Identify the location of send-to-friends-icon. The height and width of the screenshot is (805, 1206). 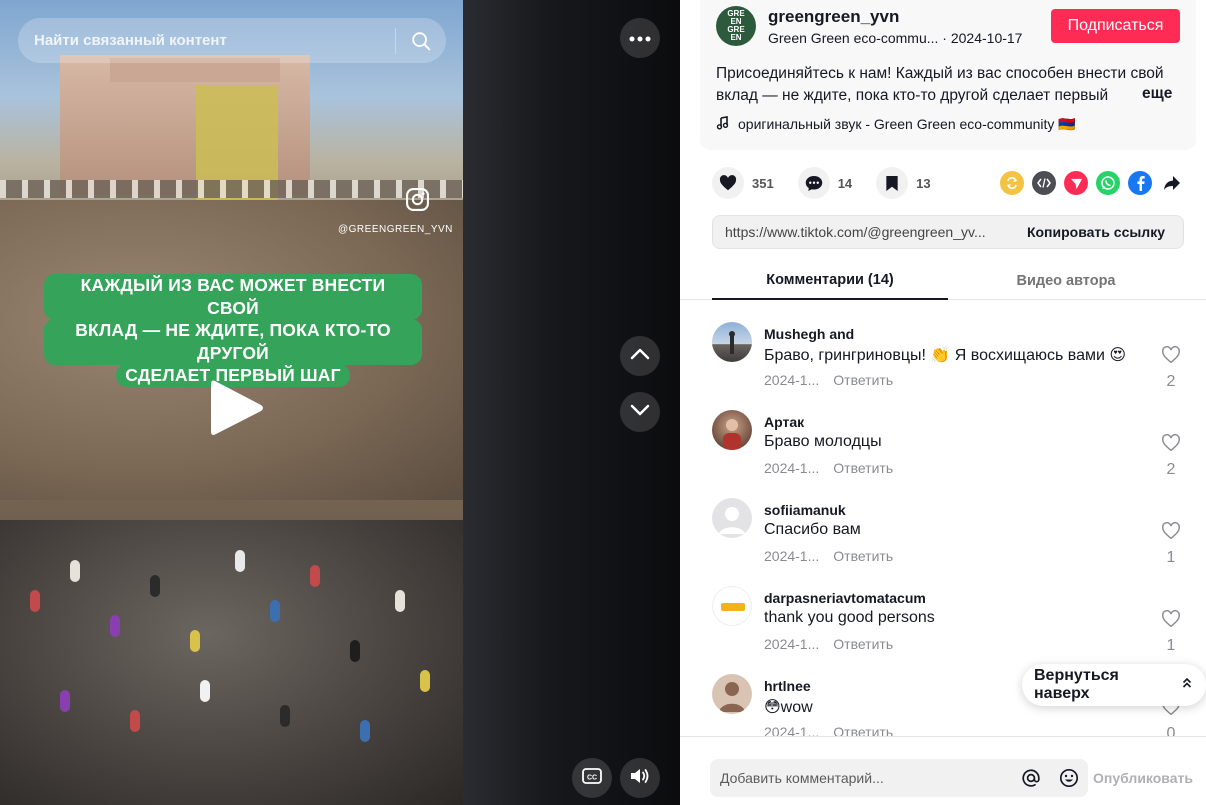
(1076, 183).